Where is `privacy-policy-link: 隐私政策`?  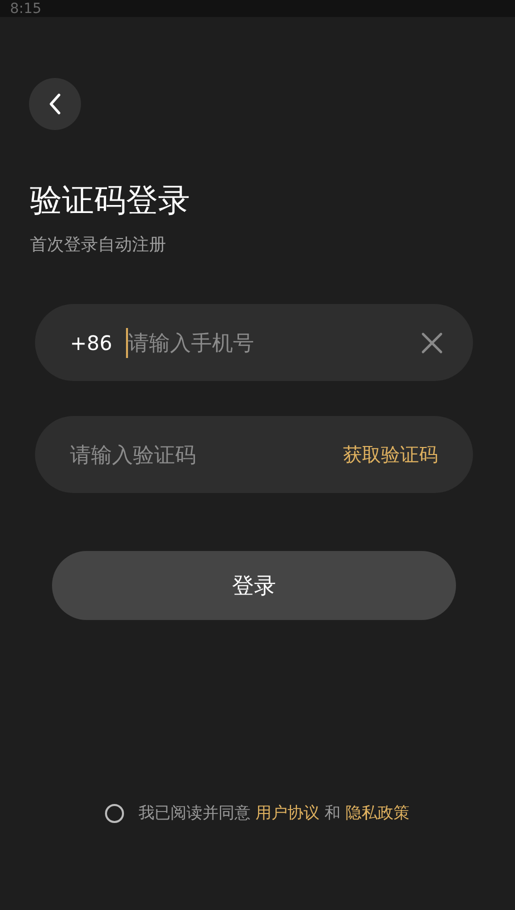 privacy-policy-link: 隐私政策 is located at coordinates (378, 812).